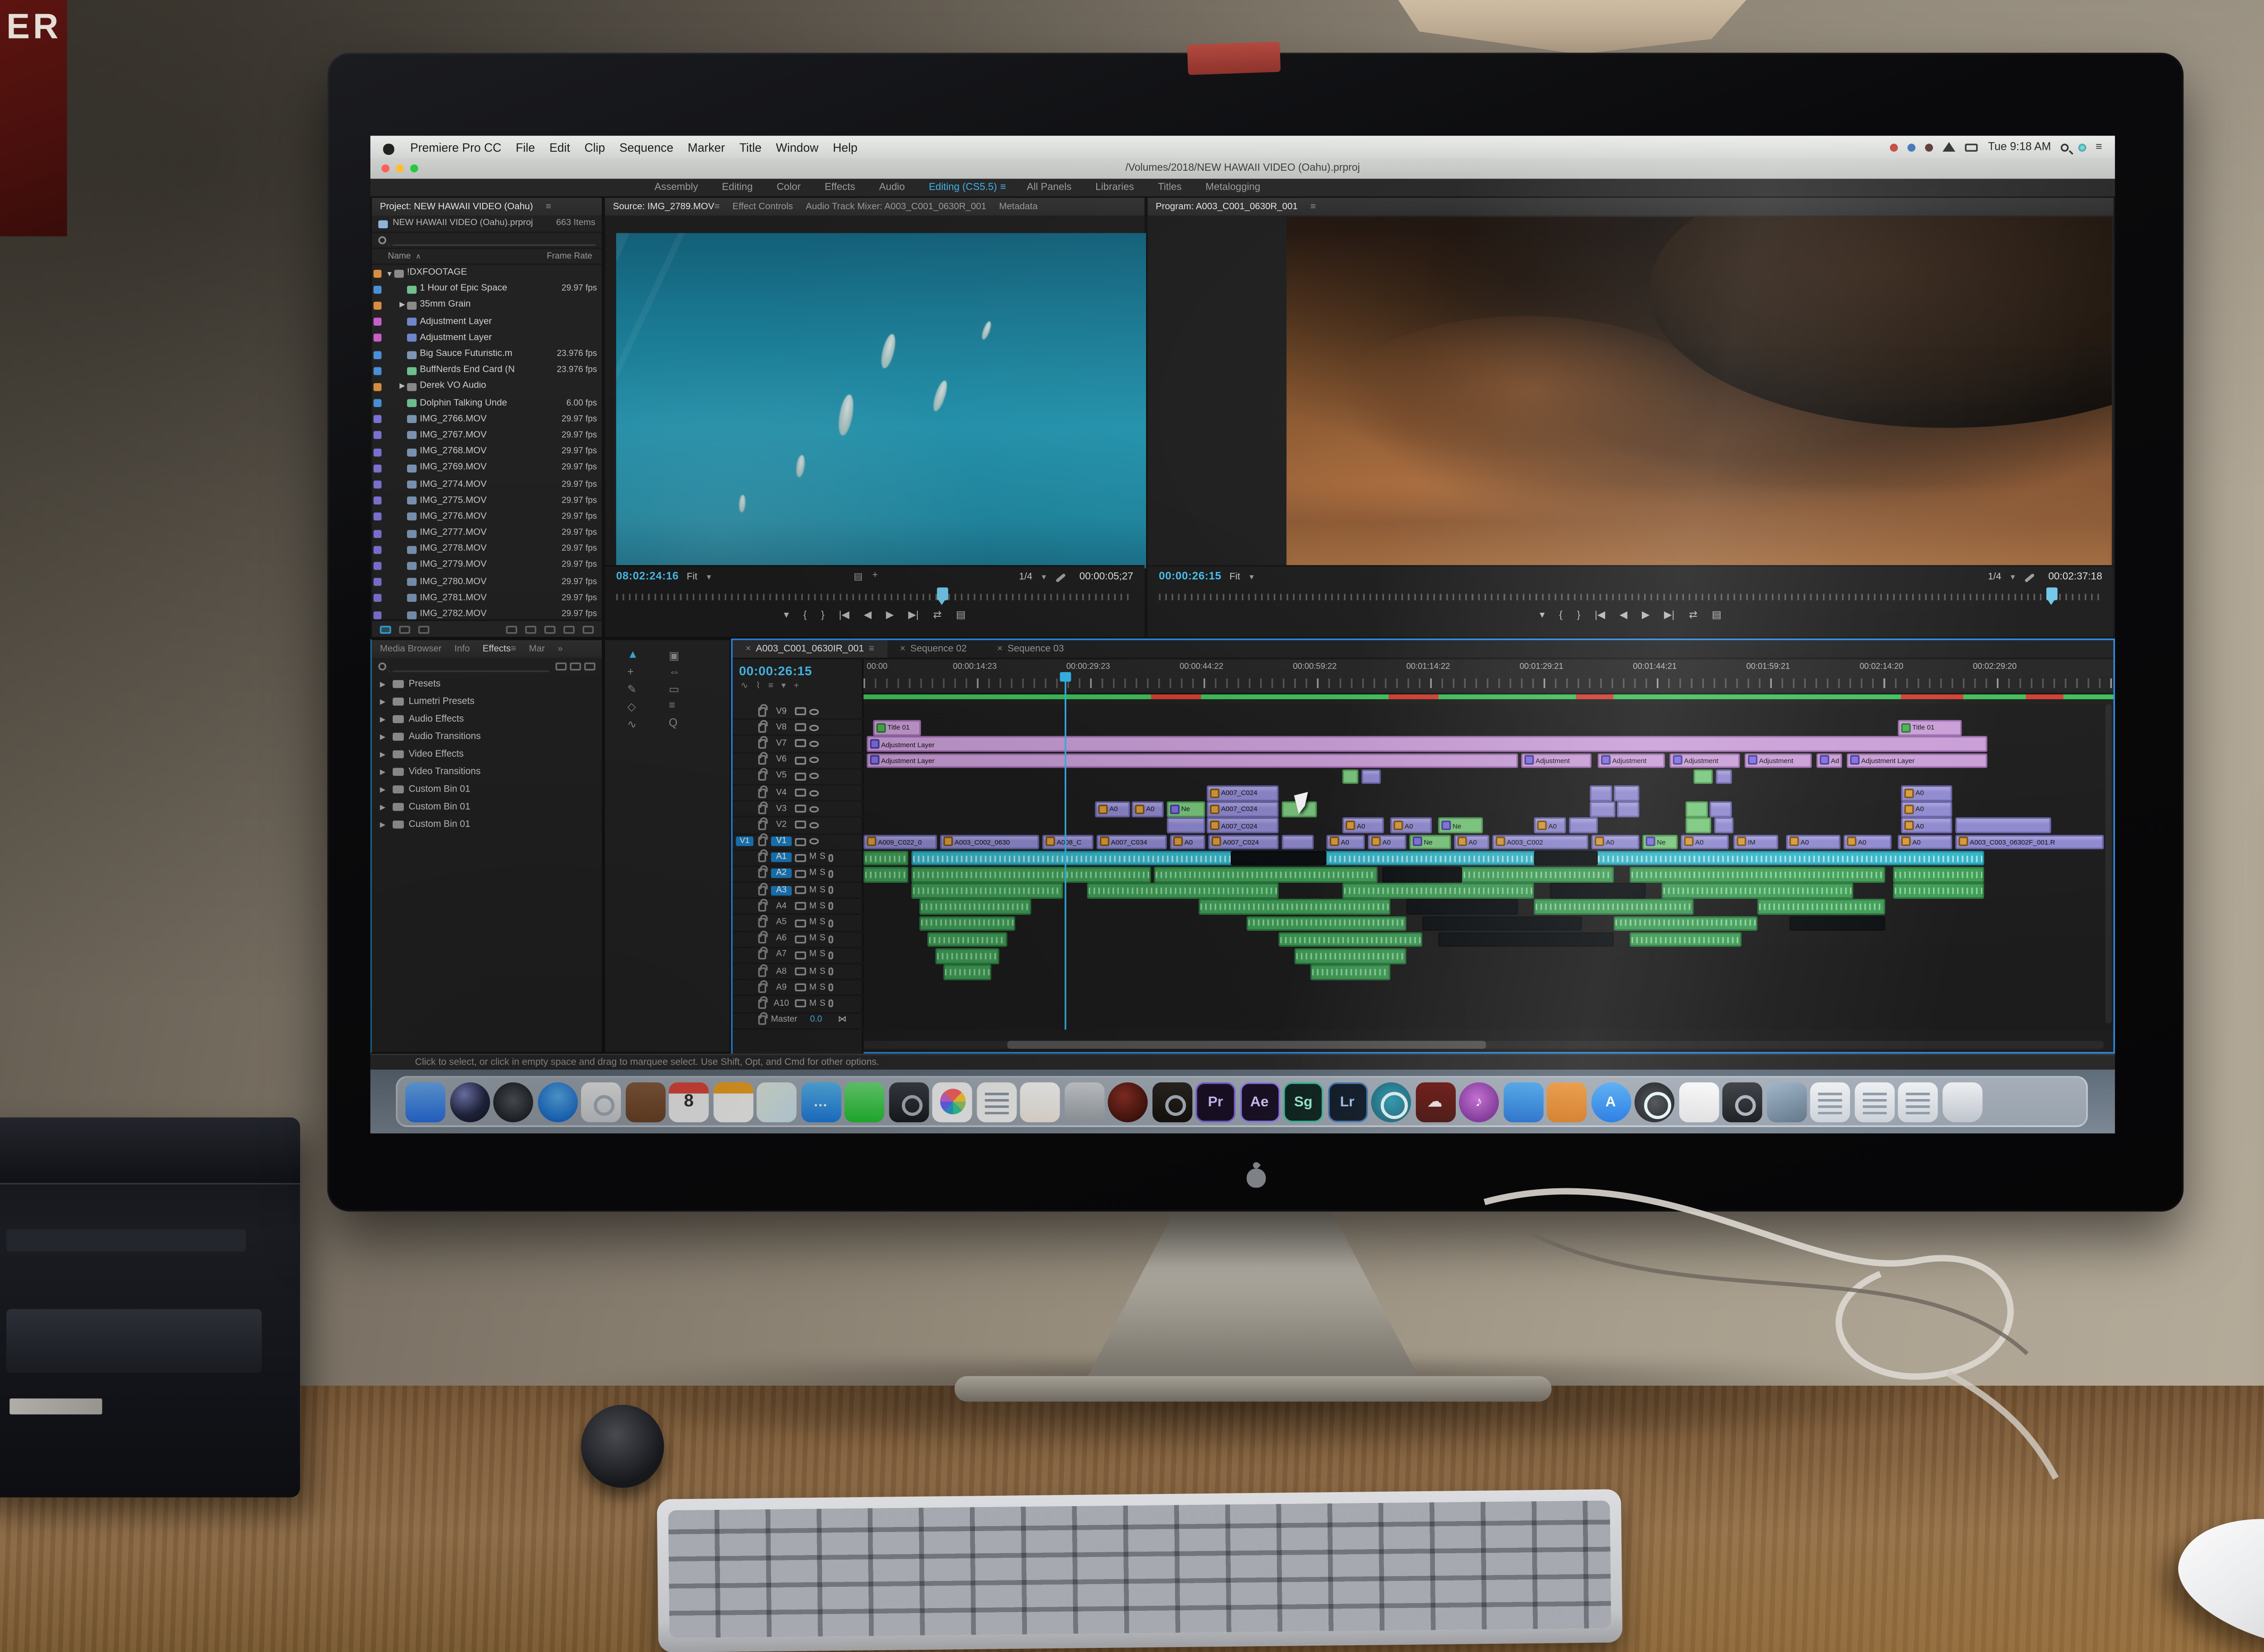 The width and height of the screenshot is (2264, 1652). I want to click on timeline-clip: Ne, so click(1660, 842).